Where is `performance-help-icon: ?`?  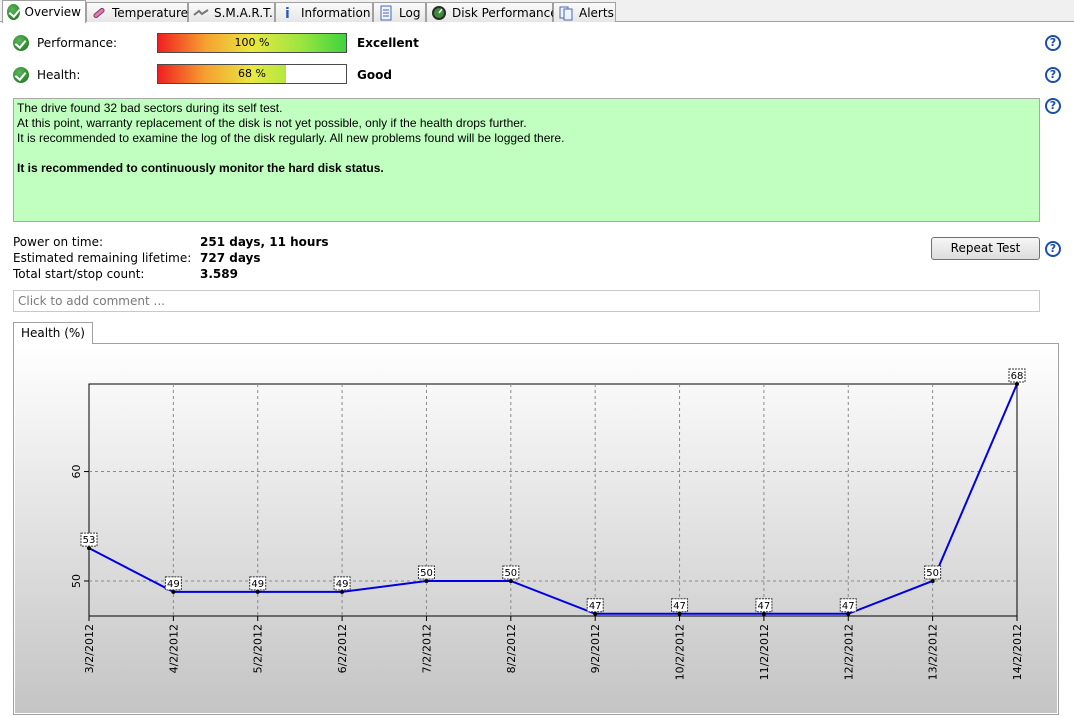
performance-help-icon: ? is located at coordinates (1053, 43).